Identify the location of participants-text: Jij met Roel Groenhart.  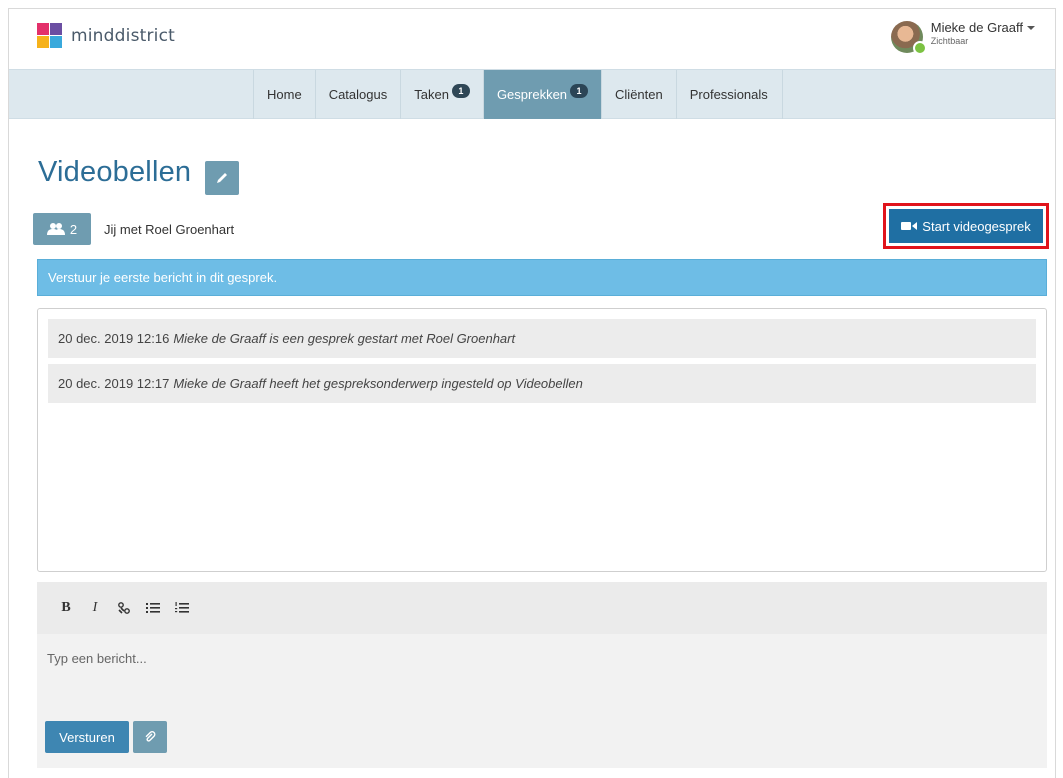
(169, 229).